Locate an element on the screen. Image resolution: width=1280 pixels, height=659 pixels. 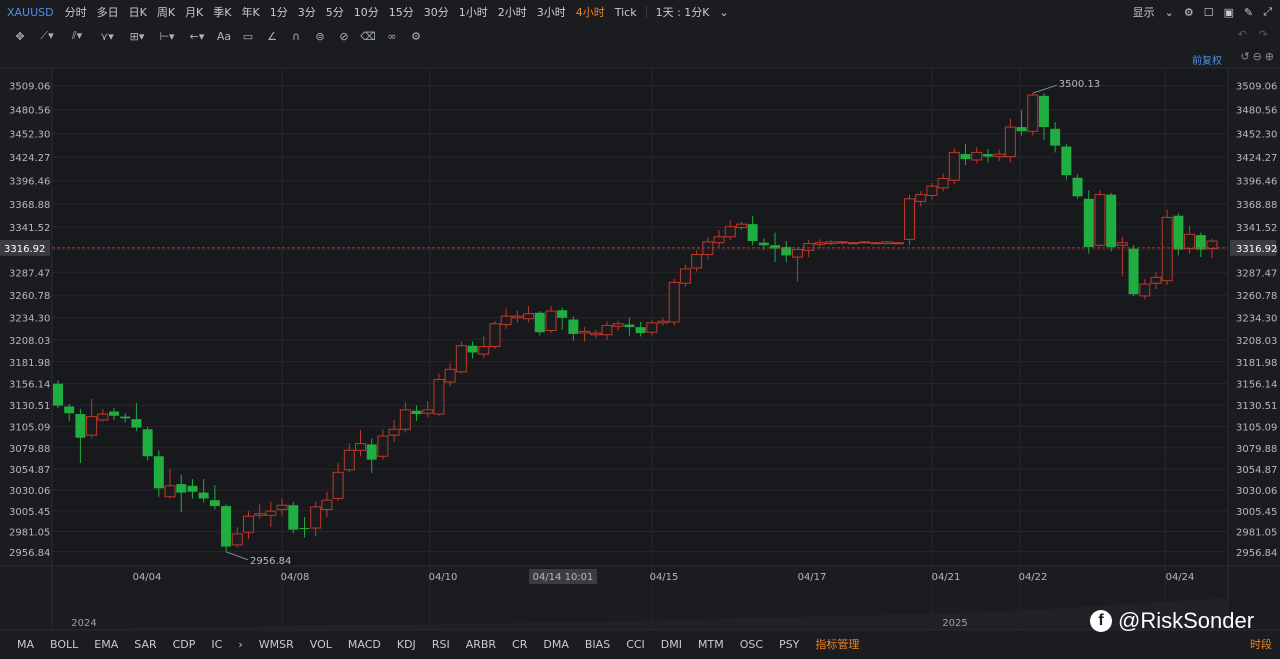
timeframe-9: 5分 is located at coordinates (335, 12).